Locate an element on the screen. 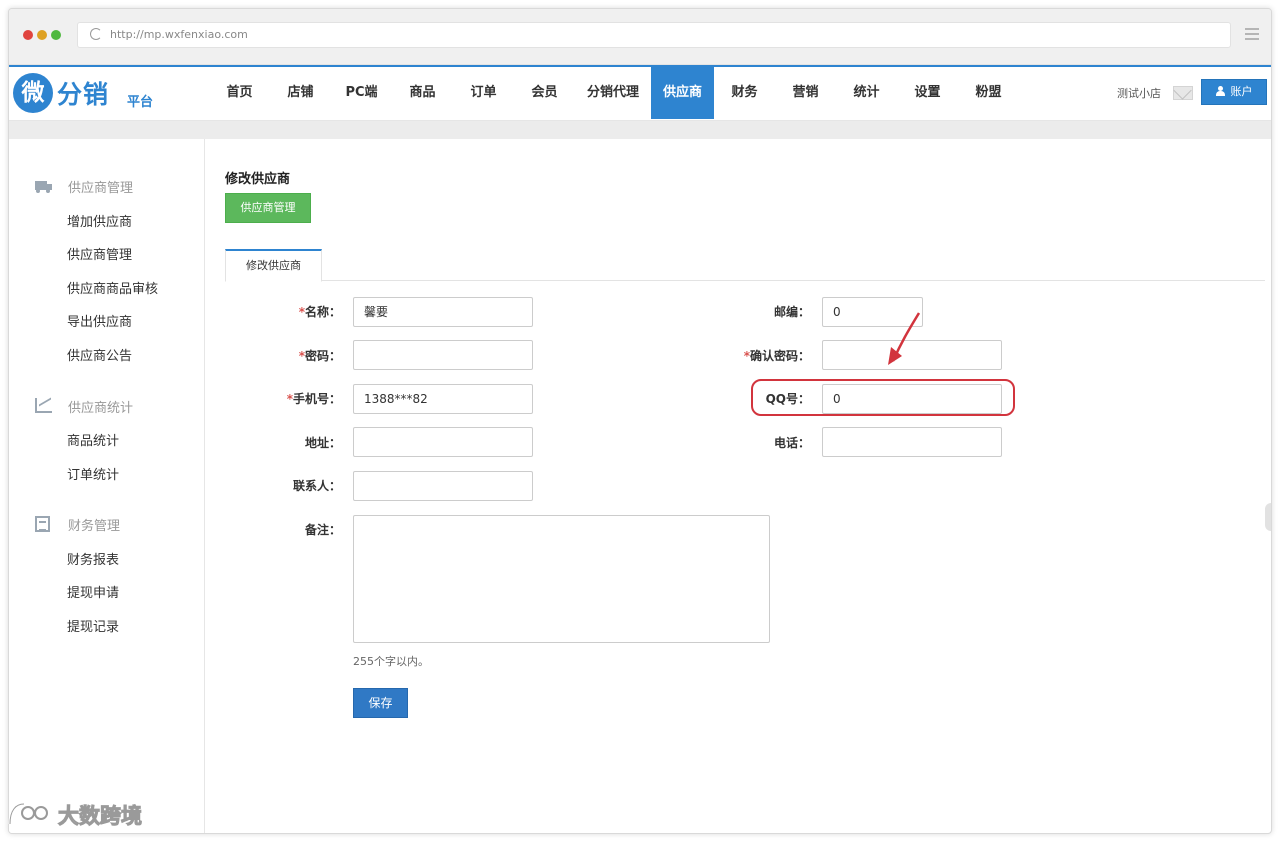  sidebar-item-add-supplier: 增加供应商 is located at coordinates (99, 220).